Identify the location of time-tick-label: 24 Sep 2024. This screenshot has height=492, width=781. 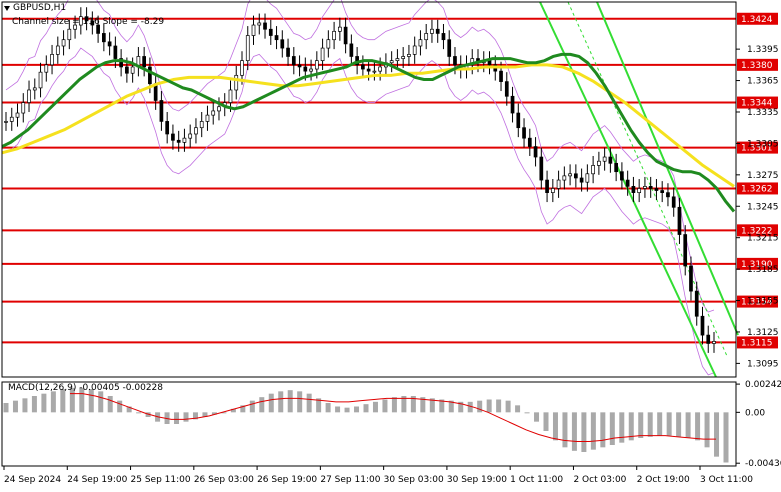
(32, 480).